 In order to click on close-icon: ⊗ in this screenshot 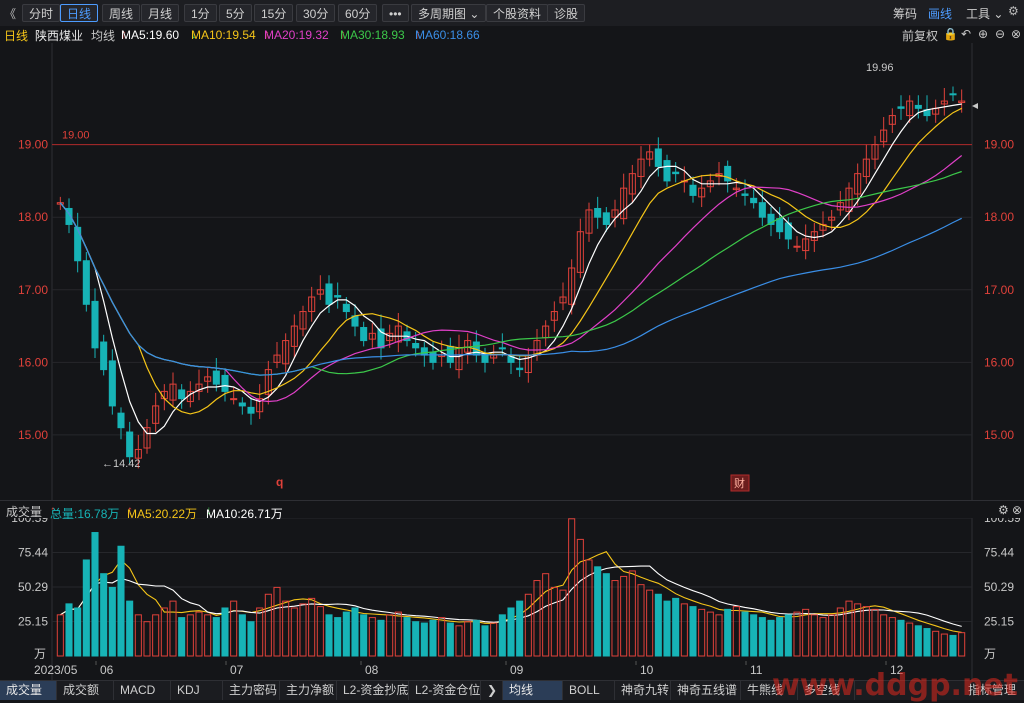, I will do `click(1016, 34)`.